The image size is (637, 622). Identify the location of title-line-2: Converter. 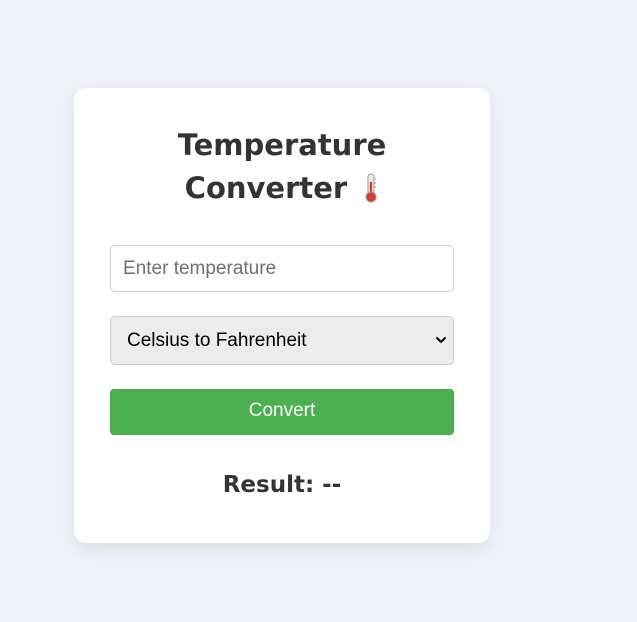
(266, 188).